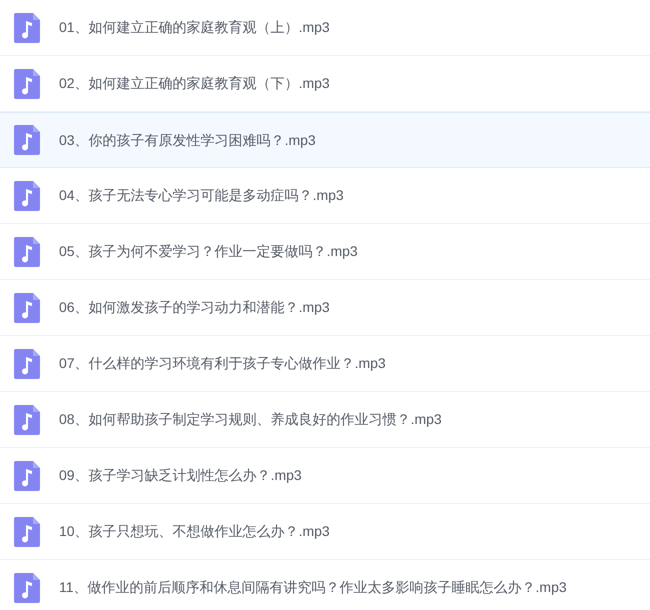  Describe the element at coordinates (250, 419) in the screenshot. I see `file-name: 08、如何帮助孩子制定学习规则、养成良好的作业习惯？.mp3` at that location.